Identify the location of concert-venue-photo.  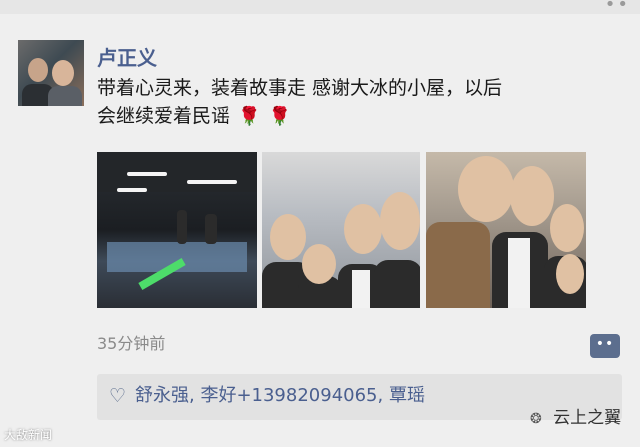
(177, 230).